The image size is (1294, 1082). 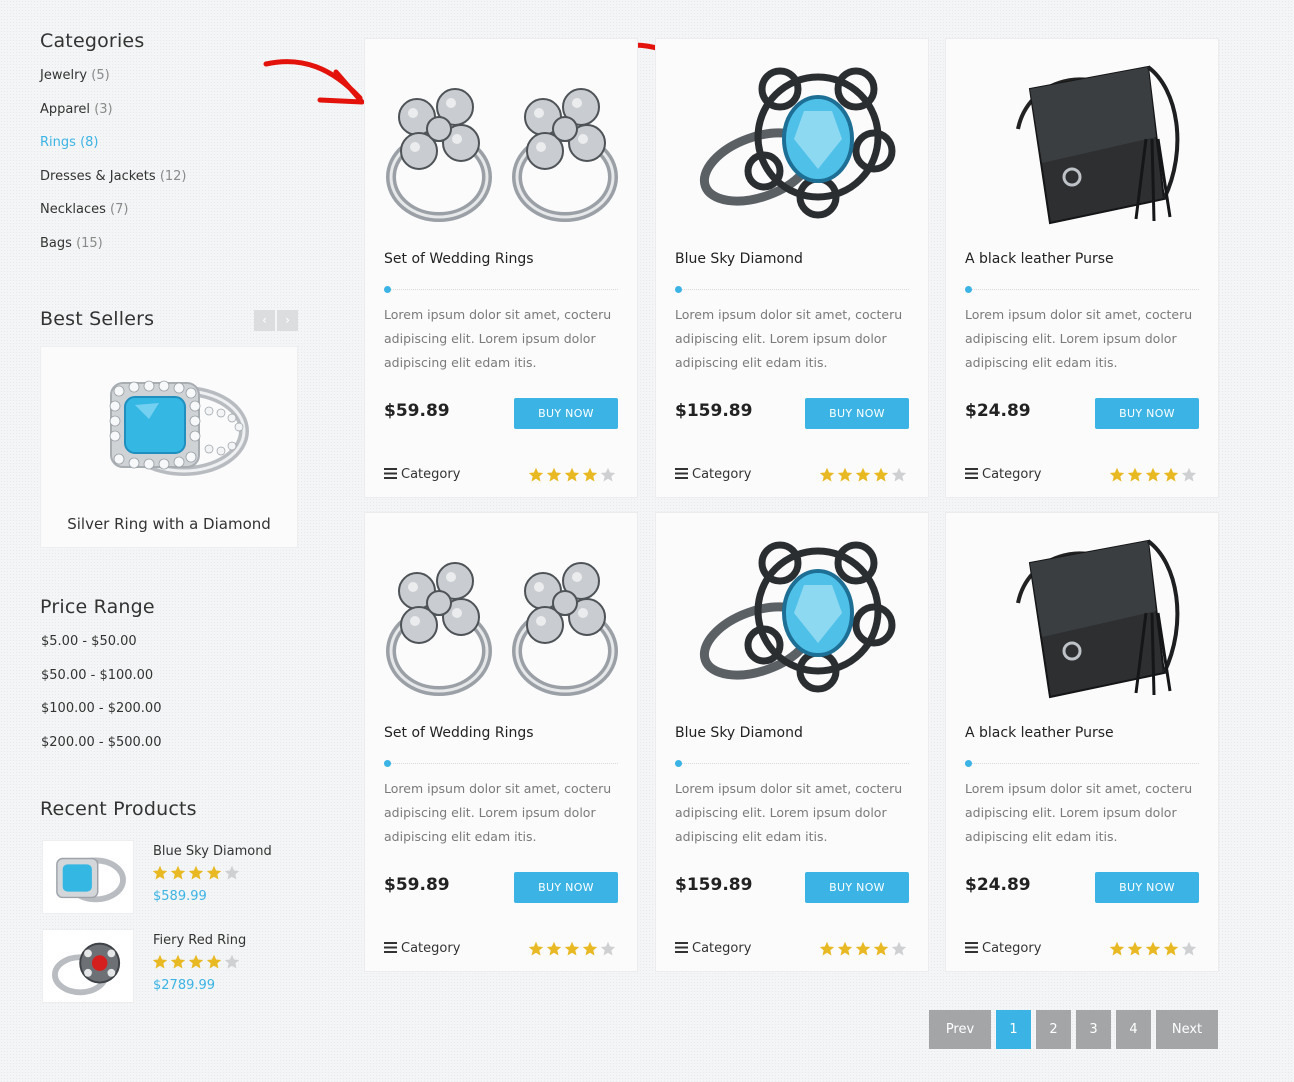 What do you see at coordinates (264, 320) in the screenshot?
I see `chevron-left-icon: ‹` at bounding box center [264, 320].